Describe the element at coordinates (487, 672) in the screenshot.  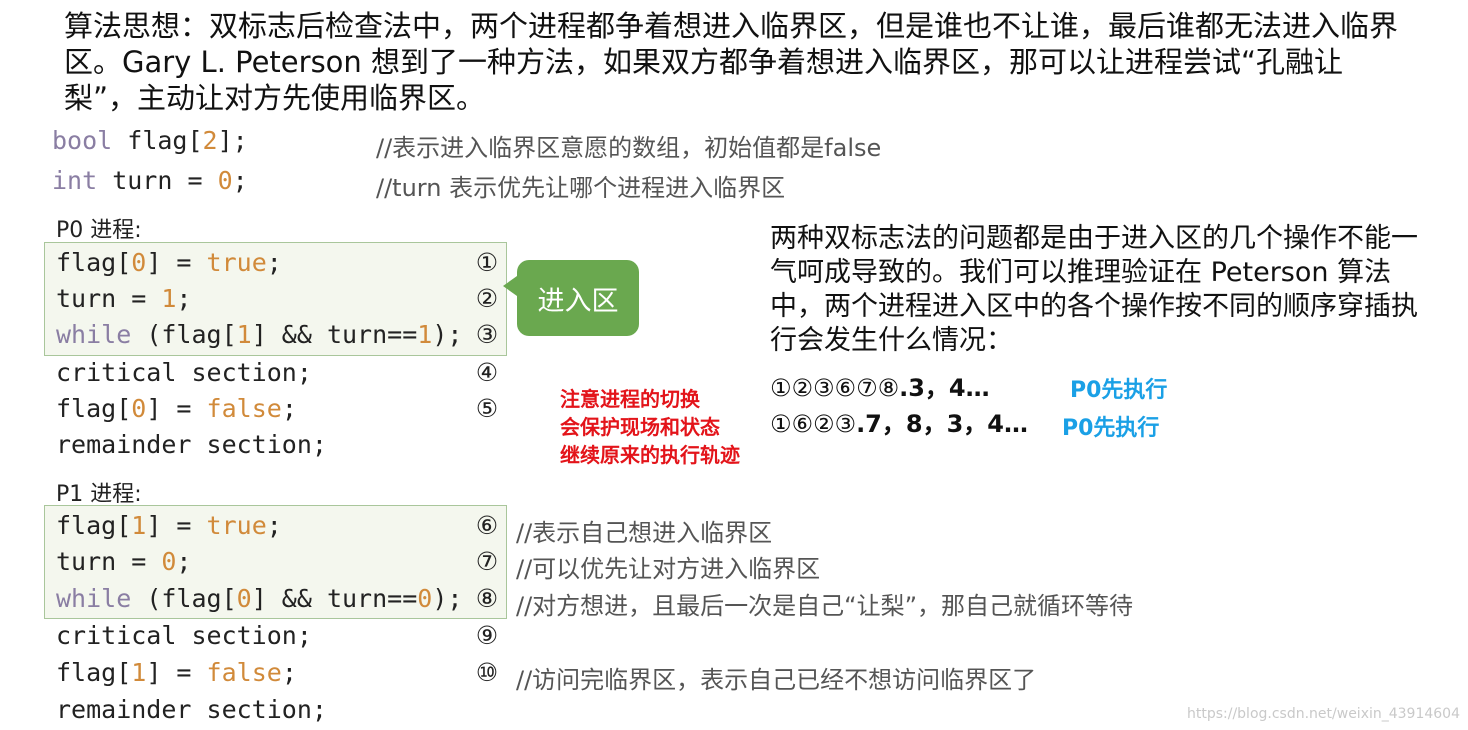
I see `step-marker-10: ⑩` at that location.